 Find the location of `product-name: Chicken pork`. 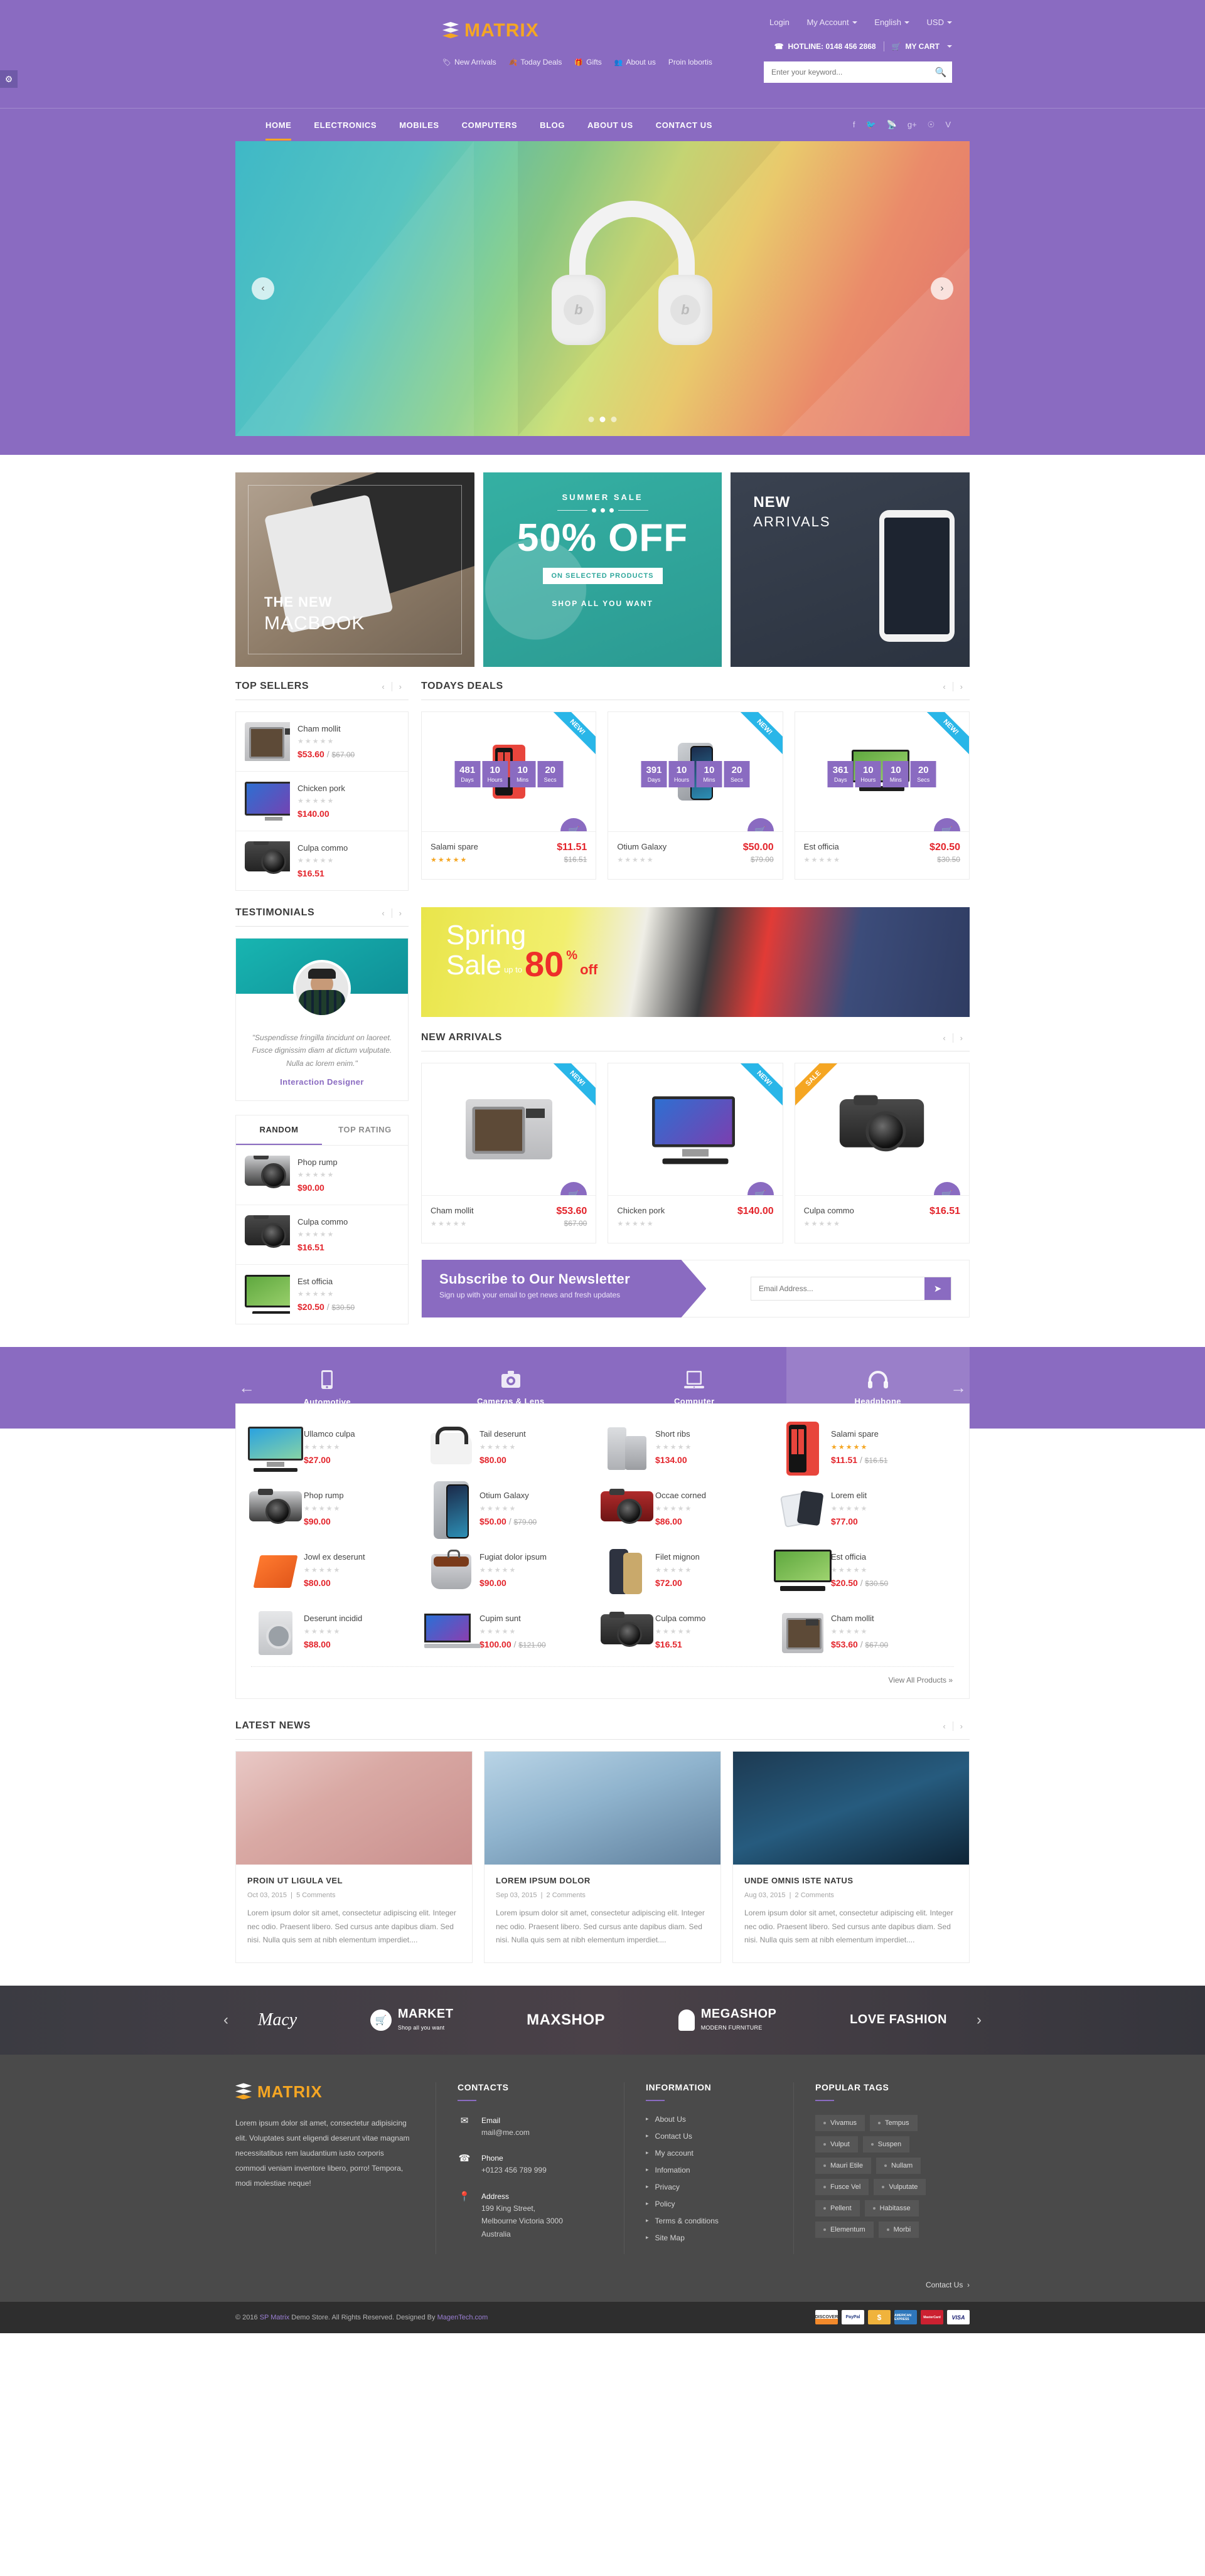

product-name: Chicken pork is located at coordinates (321, 789).